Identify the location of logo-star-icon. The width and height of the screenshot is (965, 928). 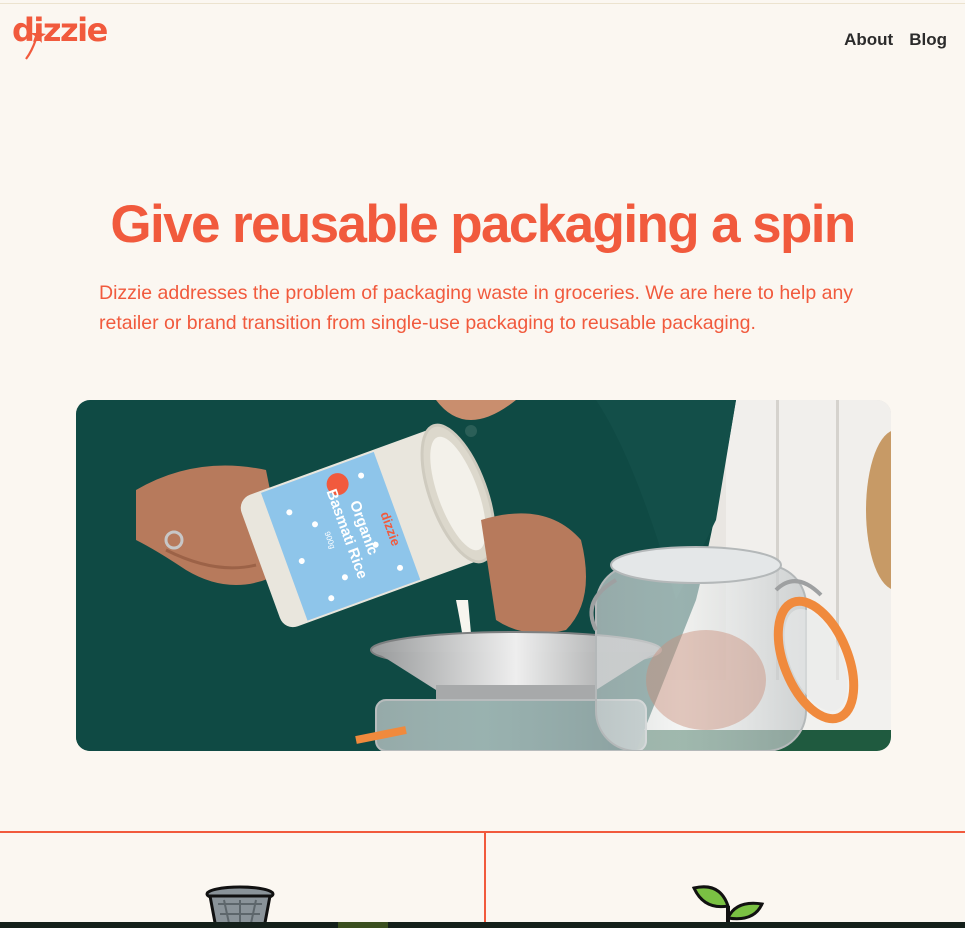
(35, 43).